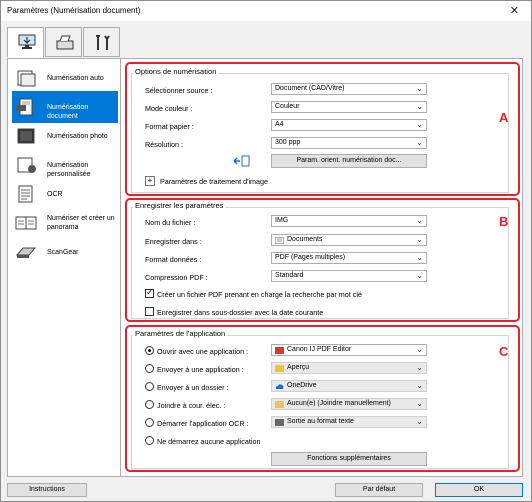 Image resolution: width=532 pixels, height=502 pixels. What do you see at coordinates (63, 227) in the screenshot?
I see `panorama-label-line2: panorama` at bounding box center [63, 227].